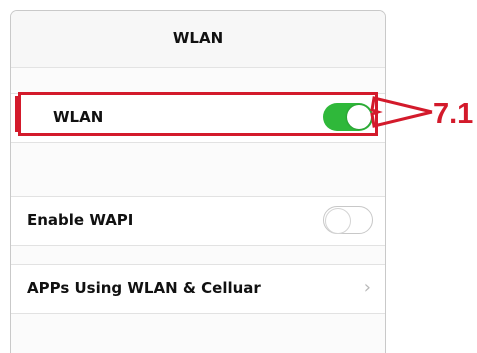 This screenshot has height=353, width=477. I want to click on apps-using-wlan-label: APPs Using WLAN & Celluar, so click(144, 288).